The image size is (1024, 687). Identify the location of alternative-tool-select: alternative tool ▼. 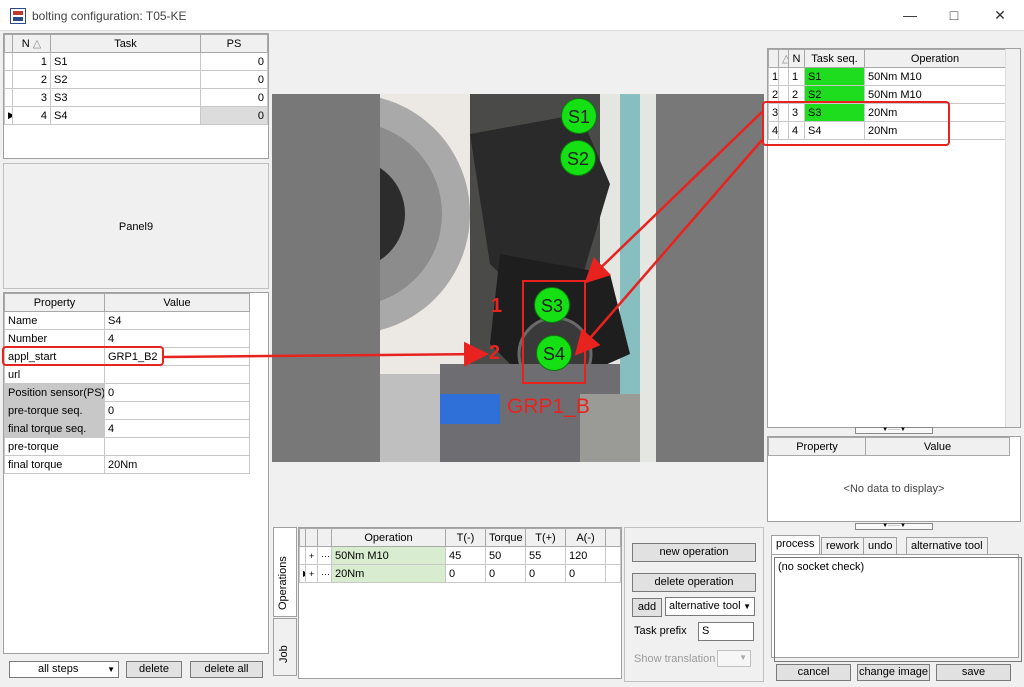
(710, 606).